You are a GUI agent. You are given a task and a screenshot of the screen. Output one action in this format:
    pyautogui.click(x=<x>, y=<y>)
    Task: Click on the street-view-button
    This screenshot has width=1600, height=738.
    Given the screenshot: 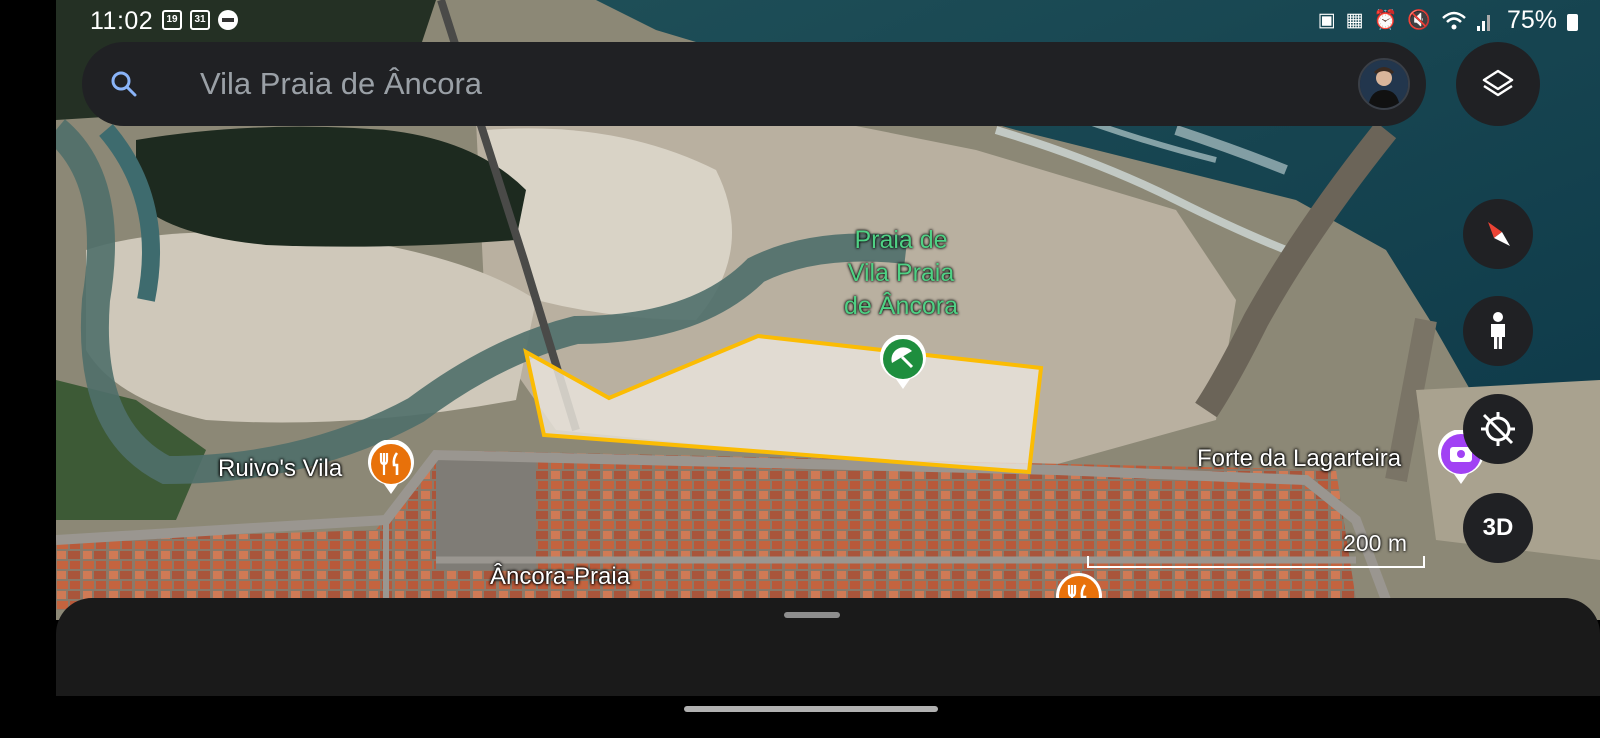 What is the action you would take?
    pyautogui.click(x=1498, y=331)
    